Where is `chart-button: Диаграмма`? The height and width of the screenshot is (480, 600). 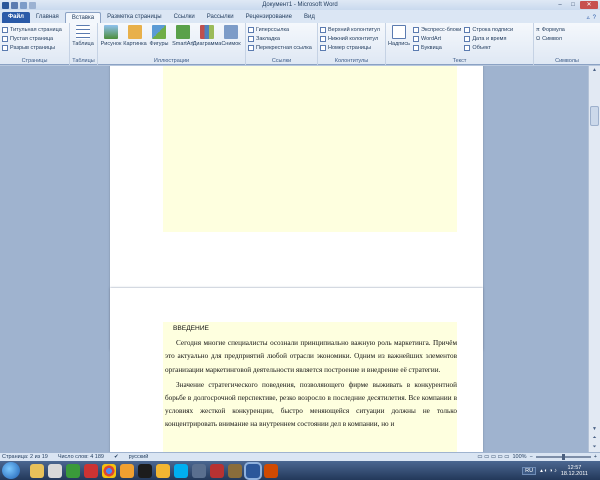
chart-button: Диаграмма is located at coordinates (207, 36).